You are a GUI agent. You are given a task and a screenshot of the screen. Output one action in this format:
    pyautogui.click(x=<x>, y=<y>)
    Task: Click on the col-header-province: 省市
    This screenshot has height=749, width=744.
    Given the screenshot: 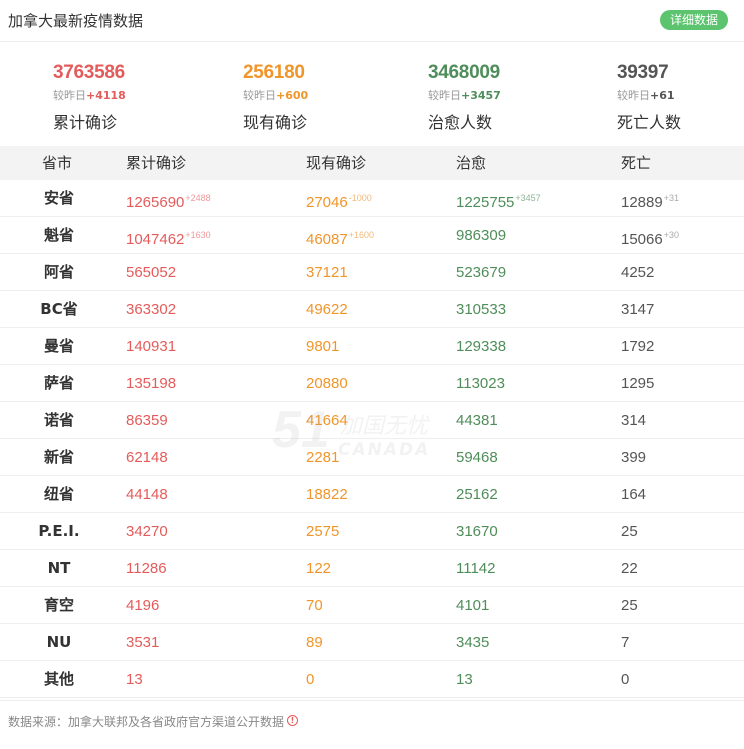 What is the action you would take?
    pyautogui.click(x=57, y=163)
    